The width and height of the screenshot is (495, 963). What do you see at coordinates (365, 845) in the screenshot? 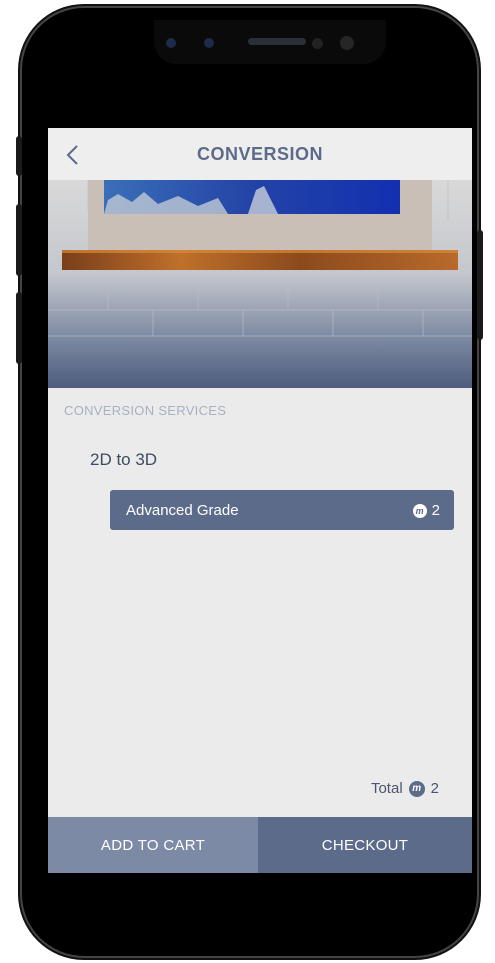
I see `checkout-button: CHECKOUT` at bounding box center [365, 845].